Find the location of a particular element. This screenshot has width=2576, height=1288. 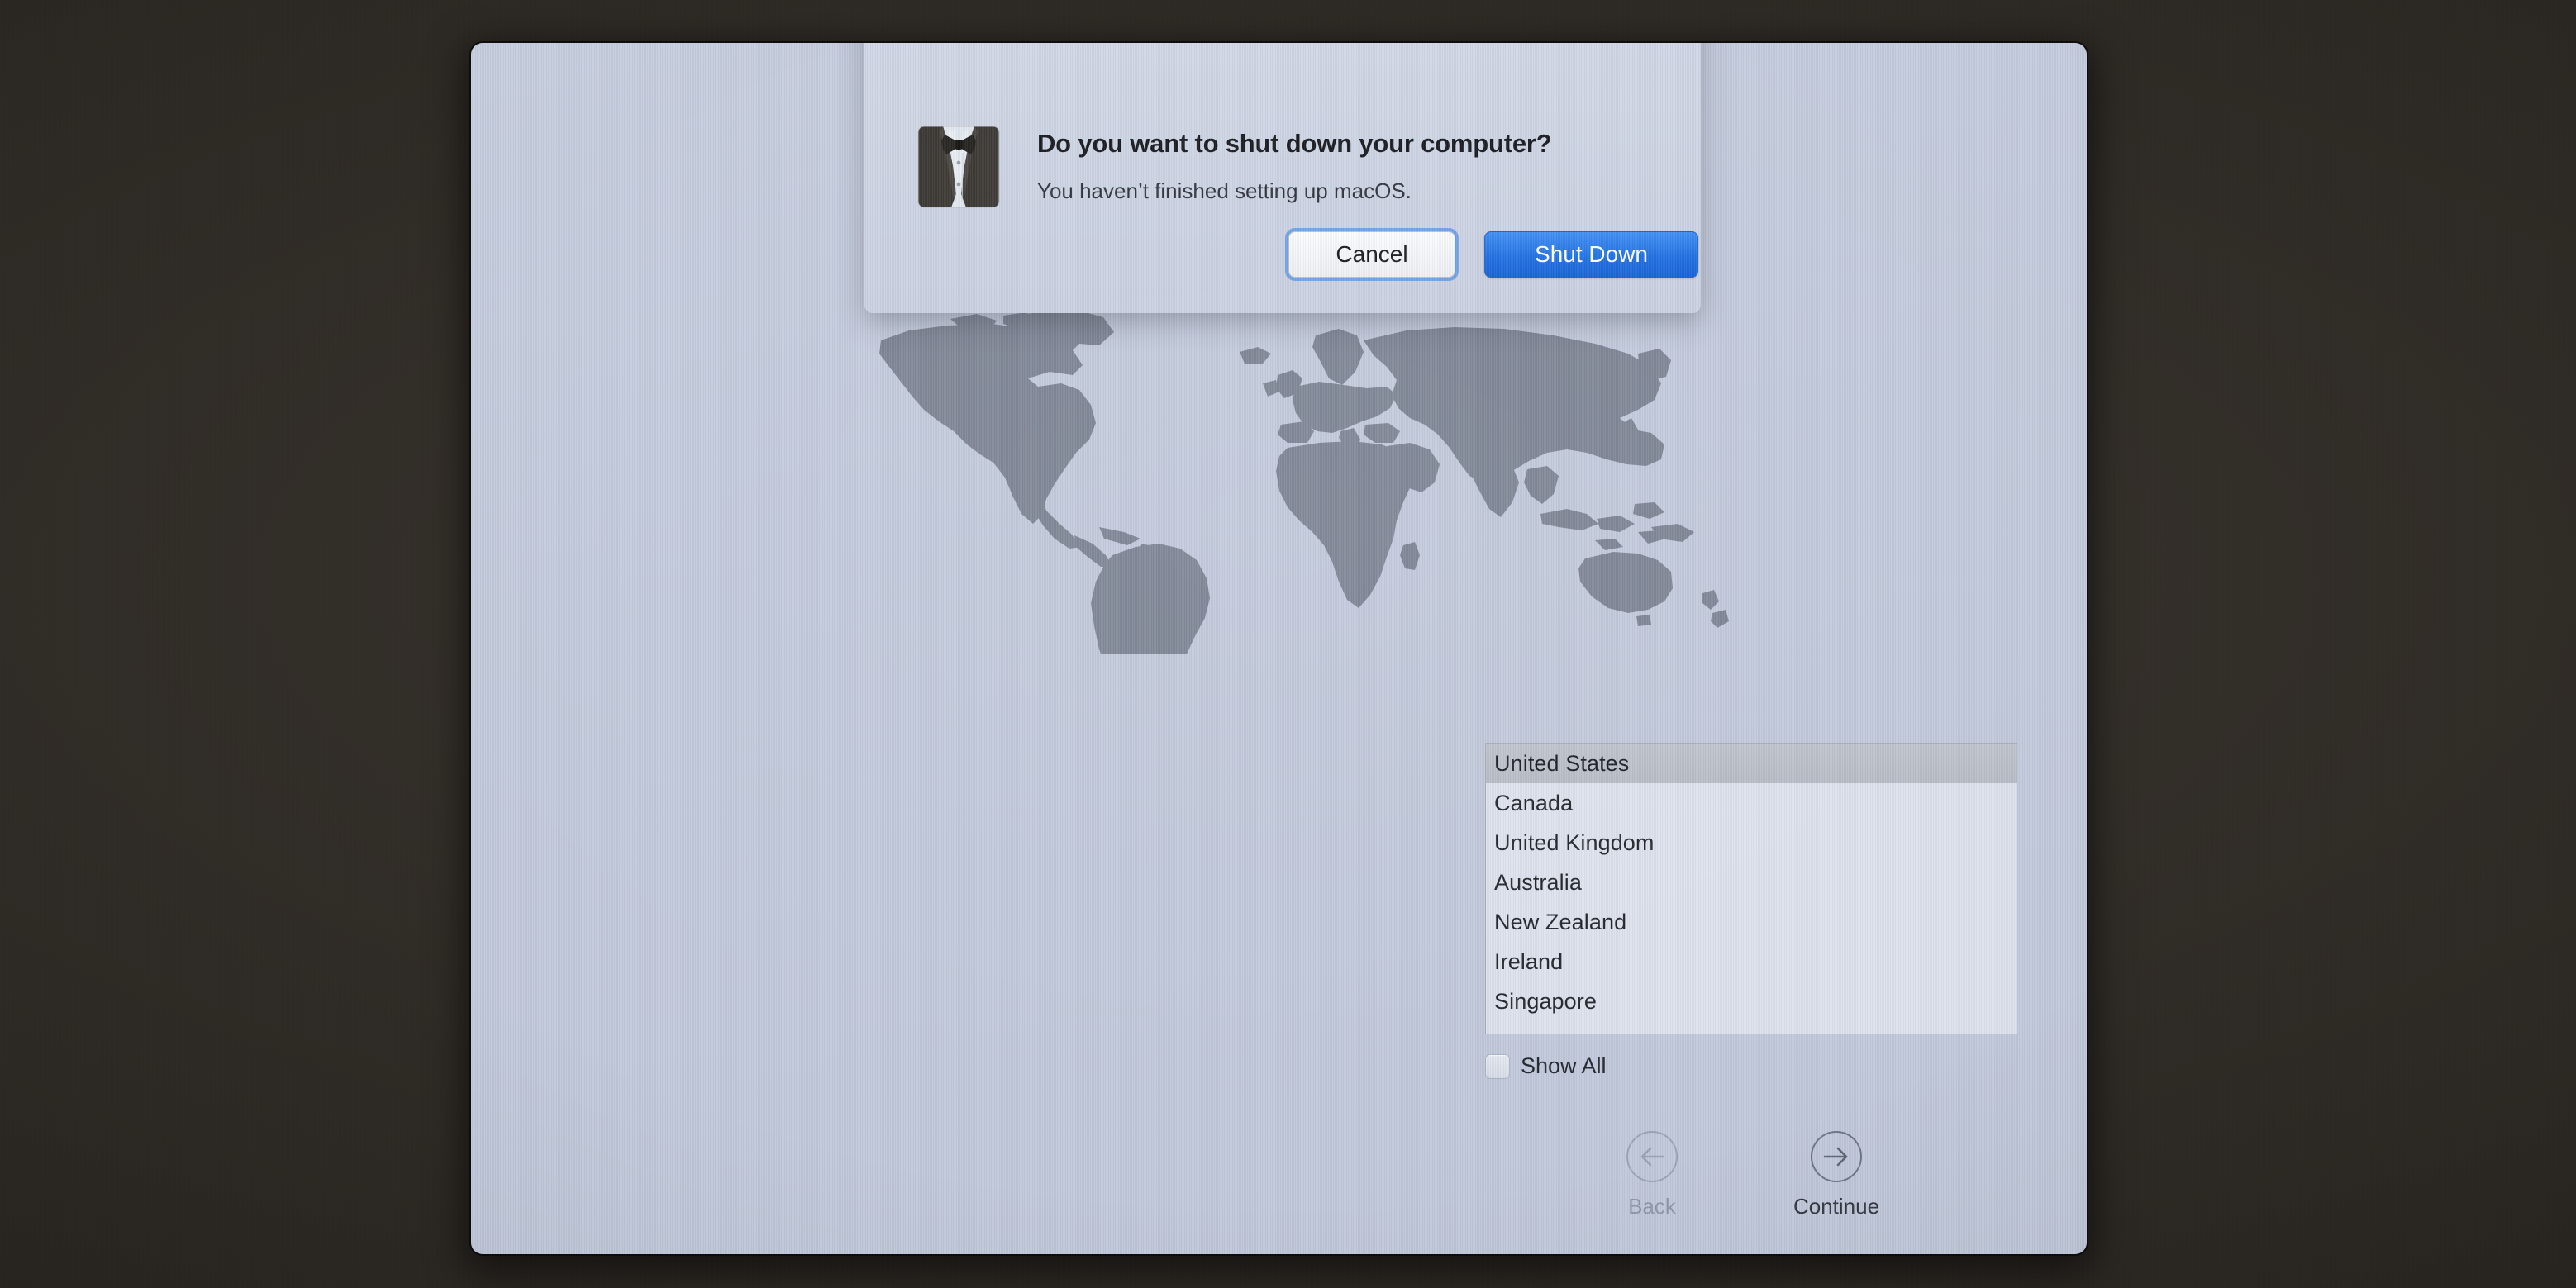

dialog-message: You haven’t finished setting up macOS. is located at coordinates (1224, 190).